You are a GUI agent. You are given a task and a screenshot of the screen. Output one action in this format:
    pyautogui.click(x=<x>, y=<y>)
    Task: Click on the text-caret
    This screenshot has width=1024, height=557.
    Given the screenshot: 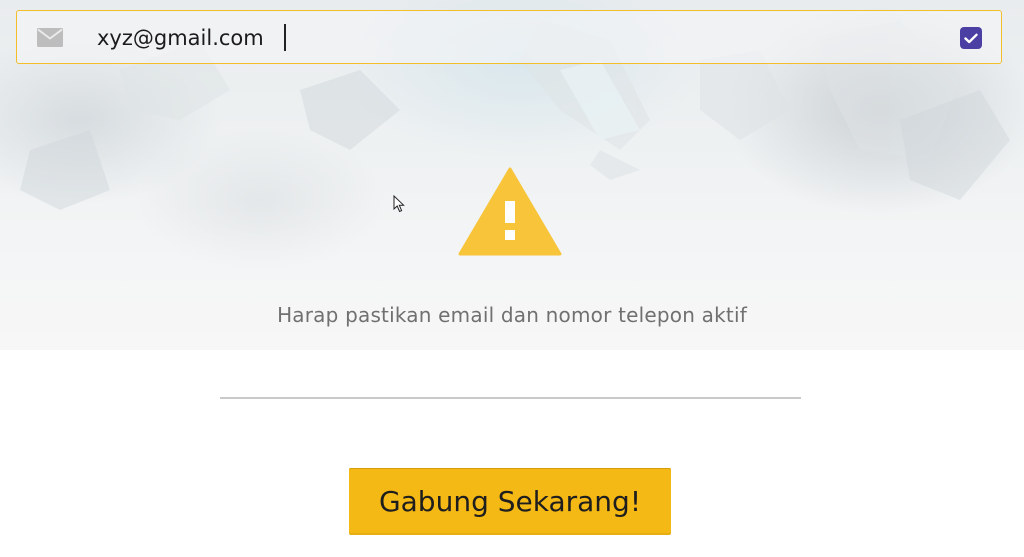 What is the action you would take?
    pyautogui.click(x=285, y=37)
    